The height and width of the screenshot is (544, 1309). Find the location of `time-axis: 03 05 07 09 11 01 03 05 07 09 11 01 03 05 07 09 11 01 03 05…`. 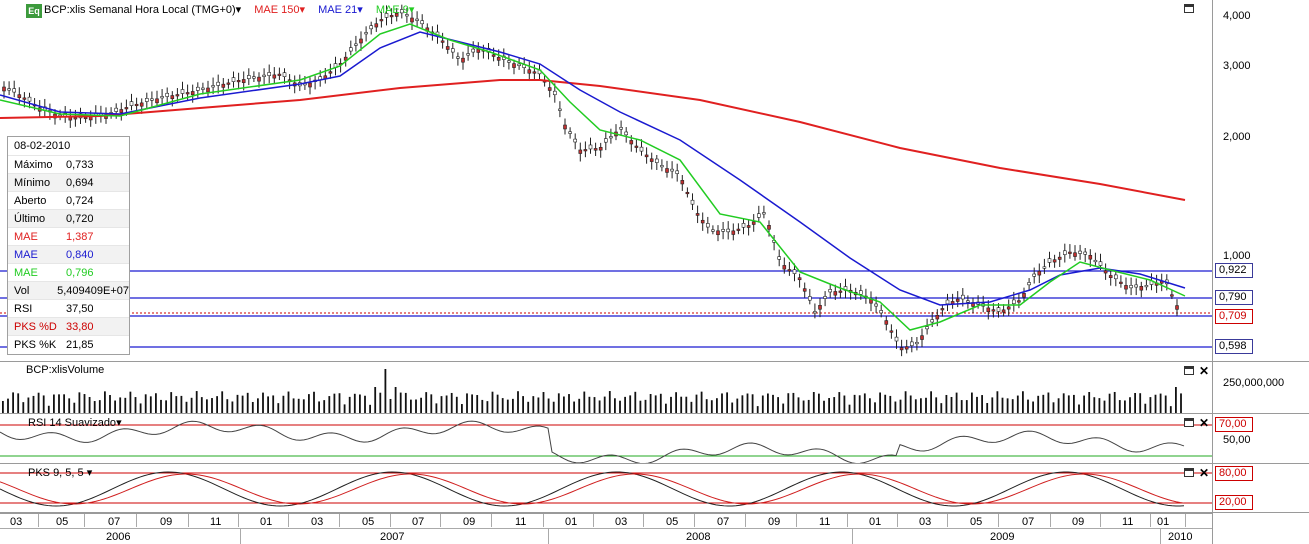

time-axis: 03 05 07 09 11 01 03 05 07 09 11 01 03 05 07 09 11 01 03 05… is located at coordinates (606, 528).